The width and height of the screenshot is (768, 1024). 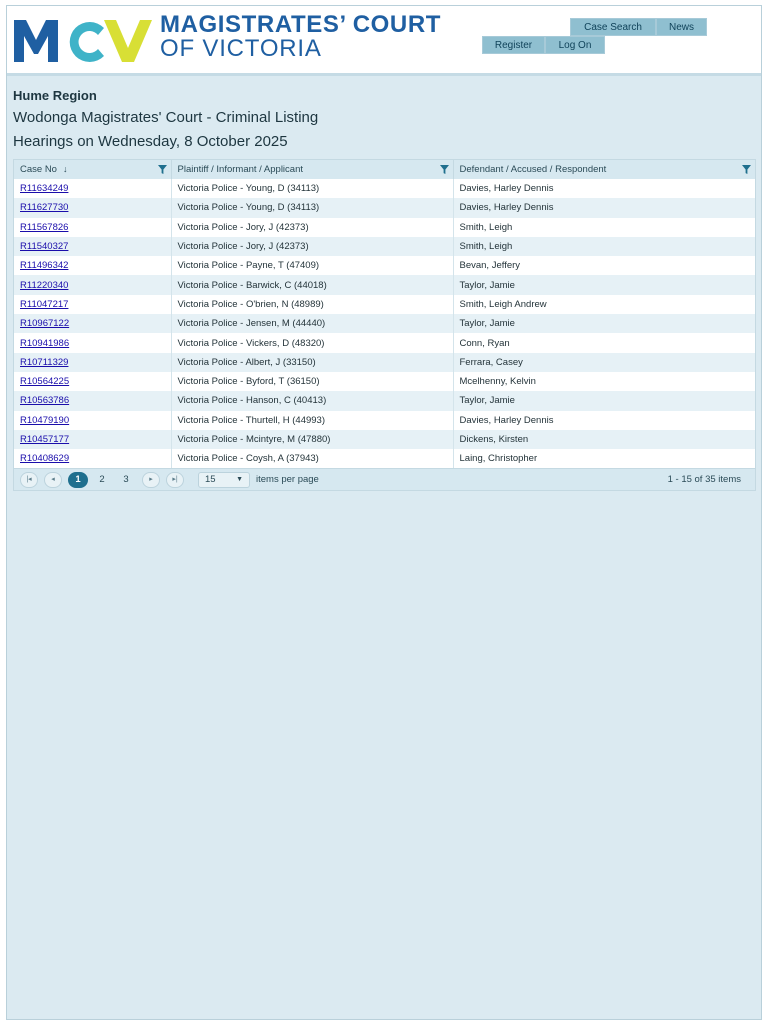 What do you see at coordinates (241, 48) in the screenshot?
I see `court-name-line2: OF VICTORIA` at bounding box center [241, 48].